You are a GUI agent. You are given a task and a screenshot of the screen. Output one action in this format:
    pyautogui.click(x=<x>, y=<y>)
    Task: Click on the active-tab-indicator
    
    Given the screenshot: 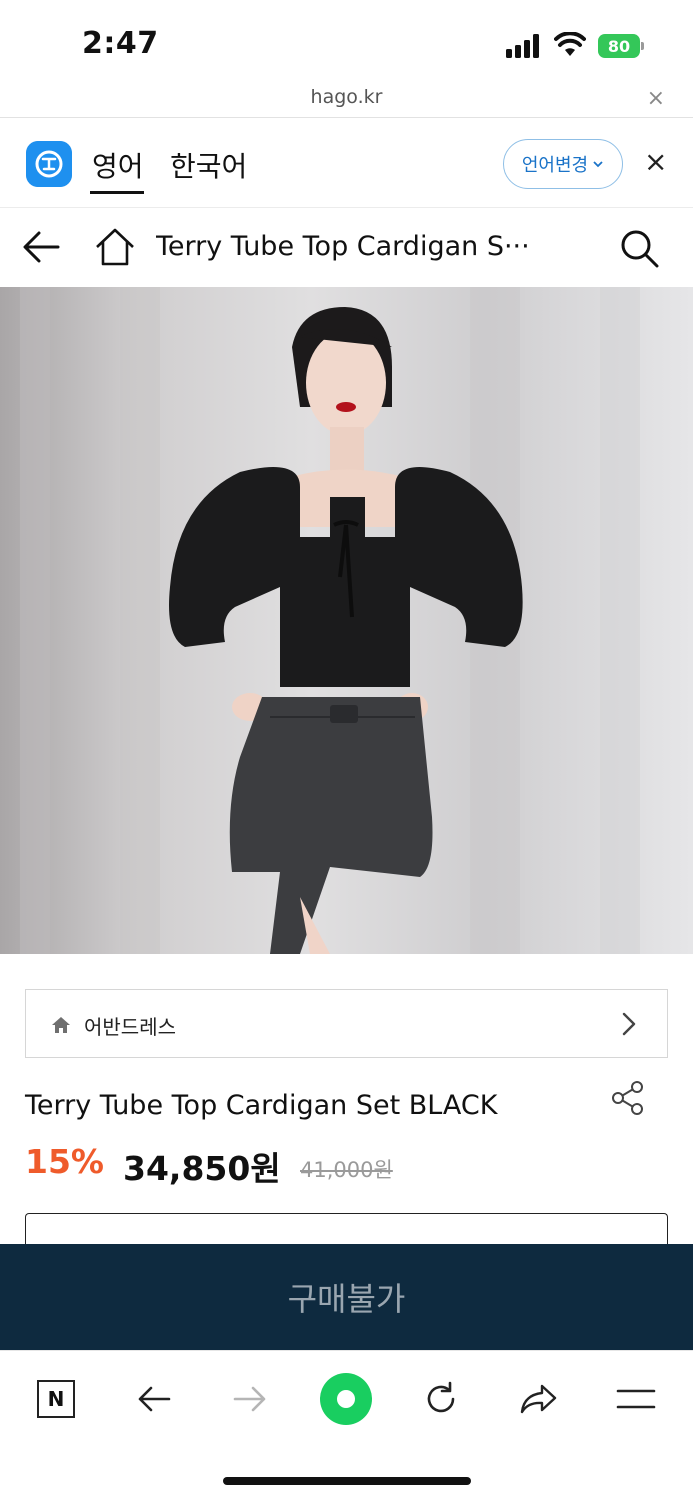 What is the action you would take?
    pyautogui.click(x=117, y=192)
    